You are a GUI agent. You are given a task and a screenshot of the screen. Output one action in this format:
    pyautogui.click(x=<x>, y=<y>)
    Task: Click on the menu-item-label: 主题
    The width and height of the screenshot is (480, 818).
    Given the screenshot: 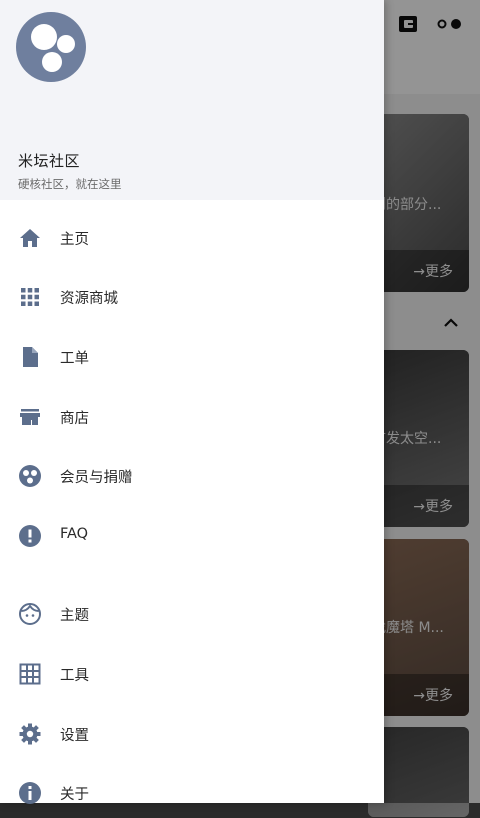 What is the action you would take?
    pyautogui.click(x=74, y=616)
    